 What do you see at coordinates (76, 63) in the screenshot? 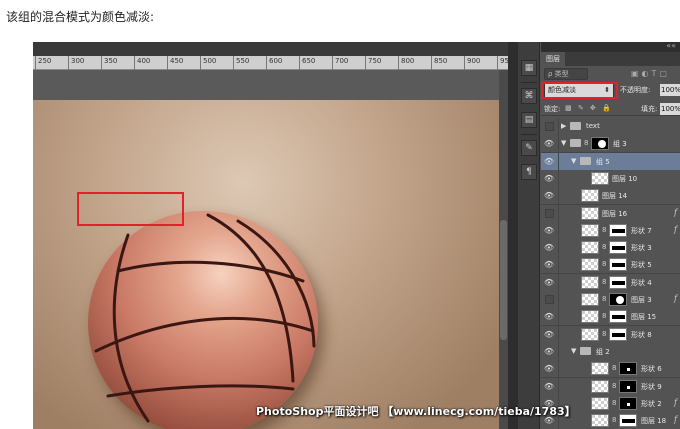
I see `ruler-tick: 300` at bounding box center [76, 63].